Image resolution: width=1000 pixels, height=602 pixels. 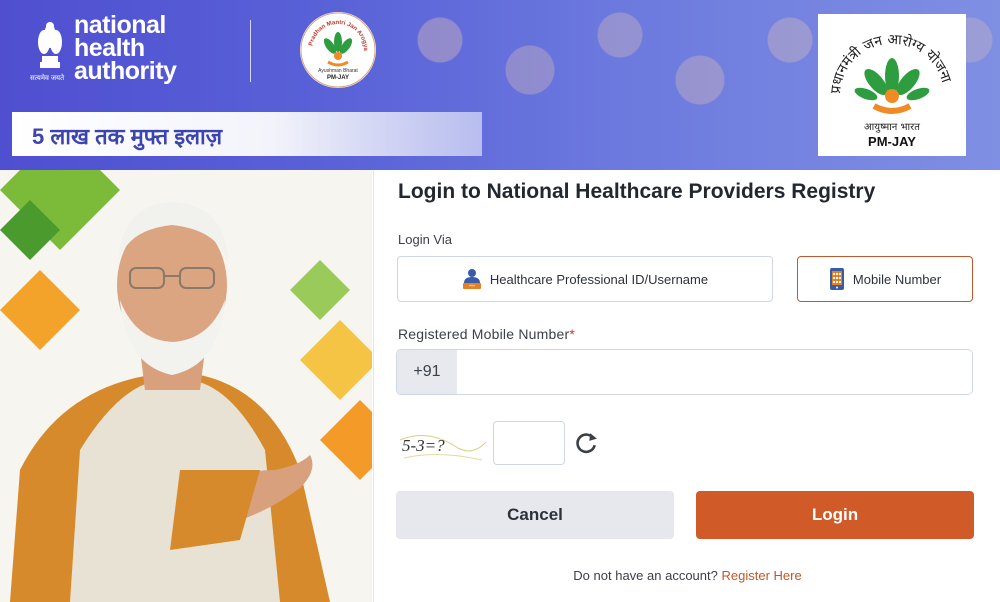 I want to click on mobile-number-label-text: Registered Mobile Number, so click(x=484, y=334).